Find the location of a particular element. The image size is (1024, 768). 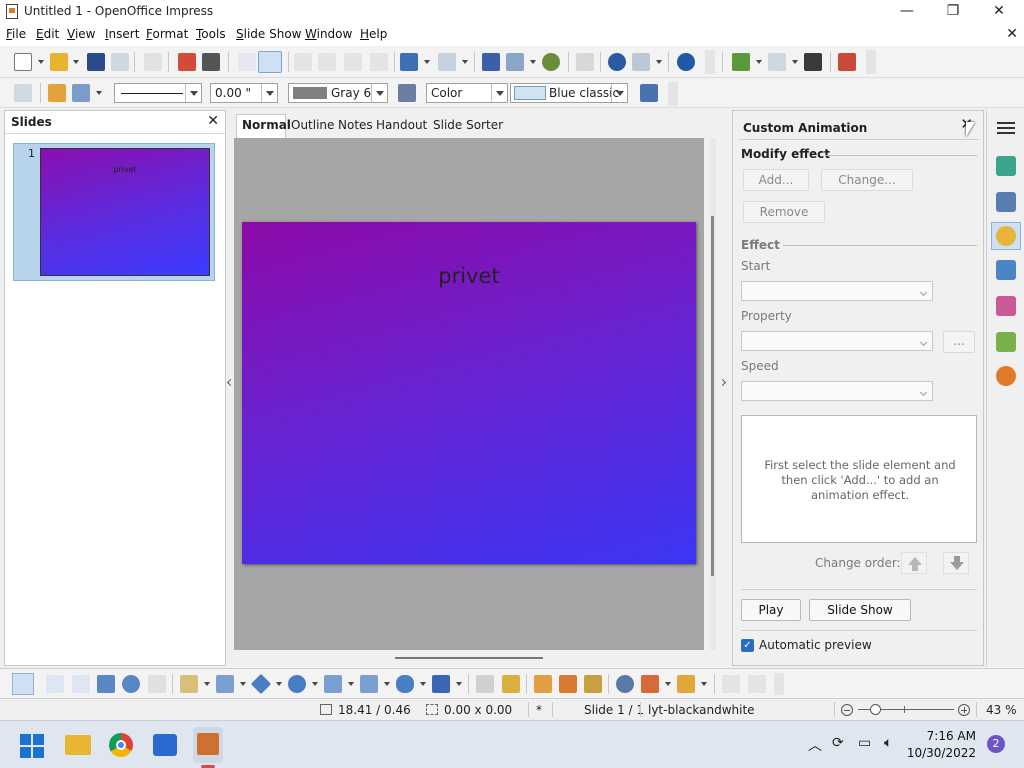

right-splitter-handle is located at coordinates (723, 388).